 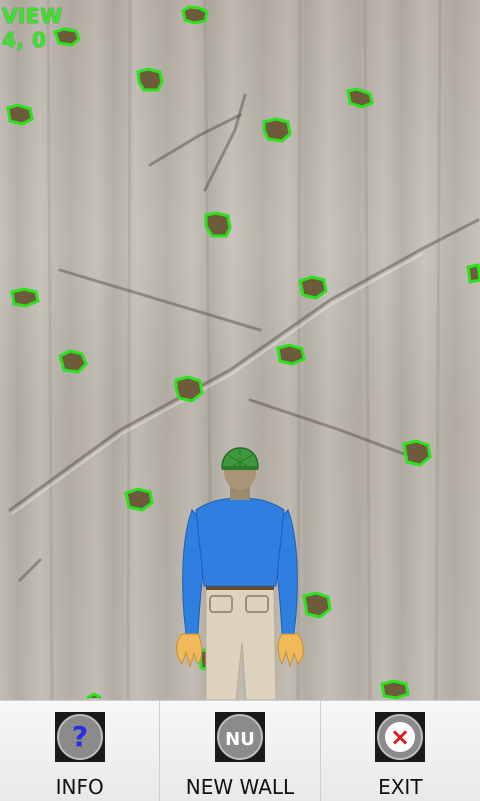 I want to click on exit-label: EXIT, so click(x=400, y=787).